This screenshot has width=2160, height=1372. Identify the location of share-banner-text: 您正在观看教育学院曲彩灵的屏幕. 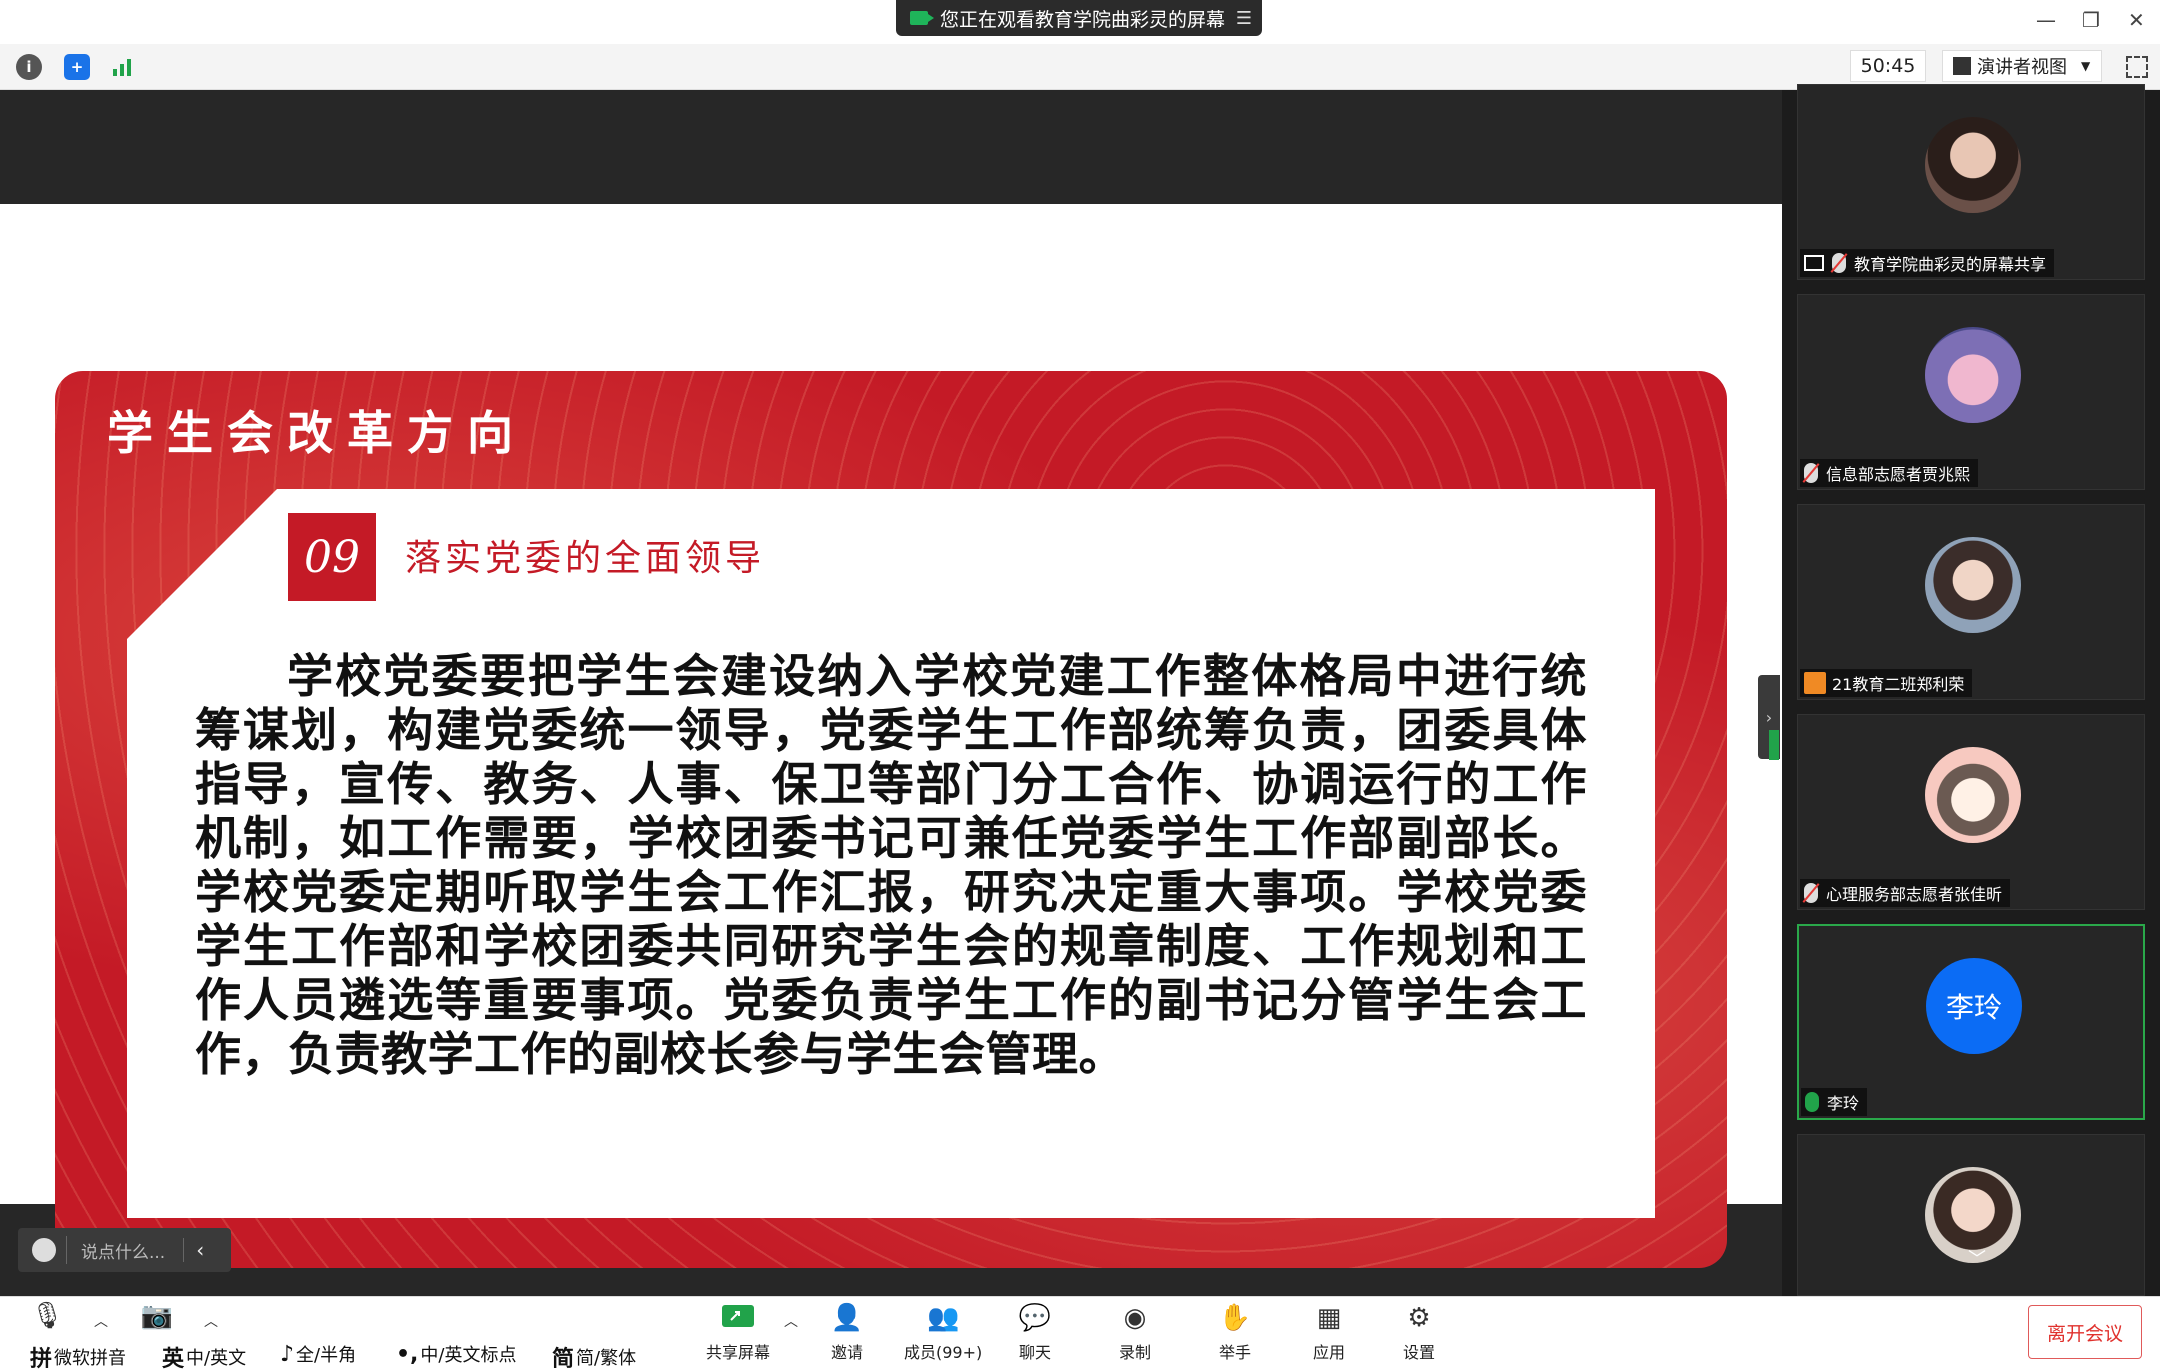
(1083, 19).